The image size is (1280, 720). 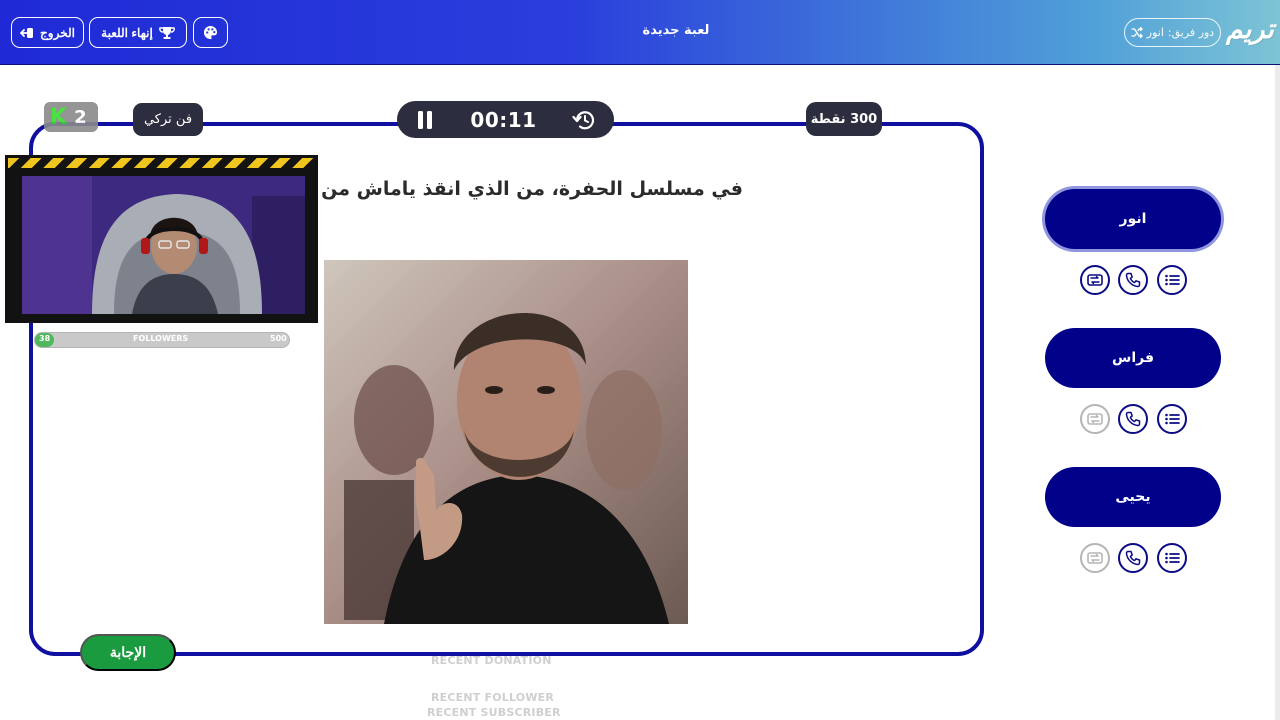 I want to click on app-logo: تريم, so click(x=1250, y=29).